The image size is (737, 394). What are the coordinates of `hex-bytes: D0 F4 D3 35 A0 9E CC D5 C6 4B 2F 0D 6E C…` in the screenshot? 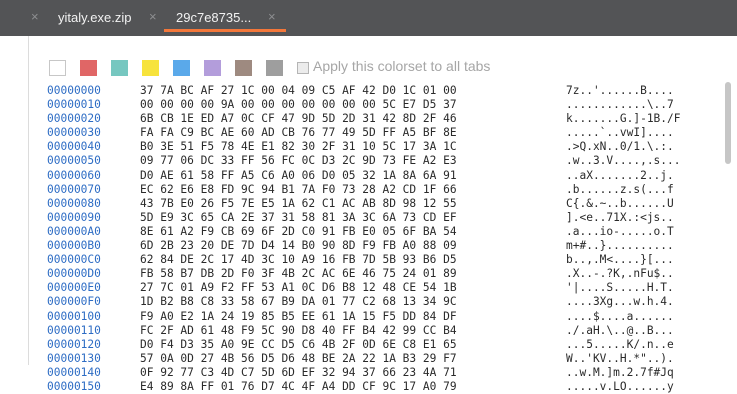 It's located at (298, 345).